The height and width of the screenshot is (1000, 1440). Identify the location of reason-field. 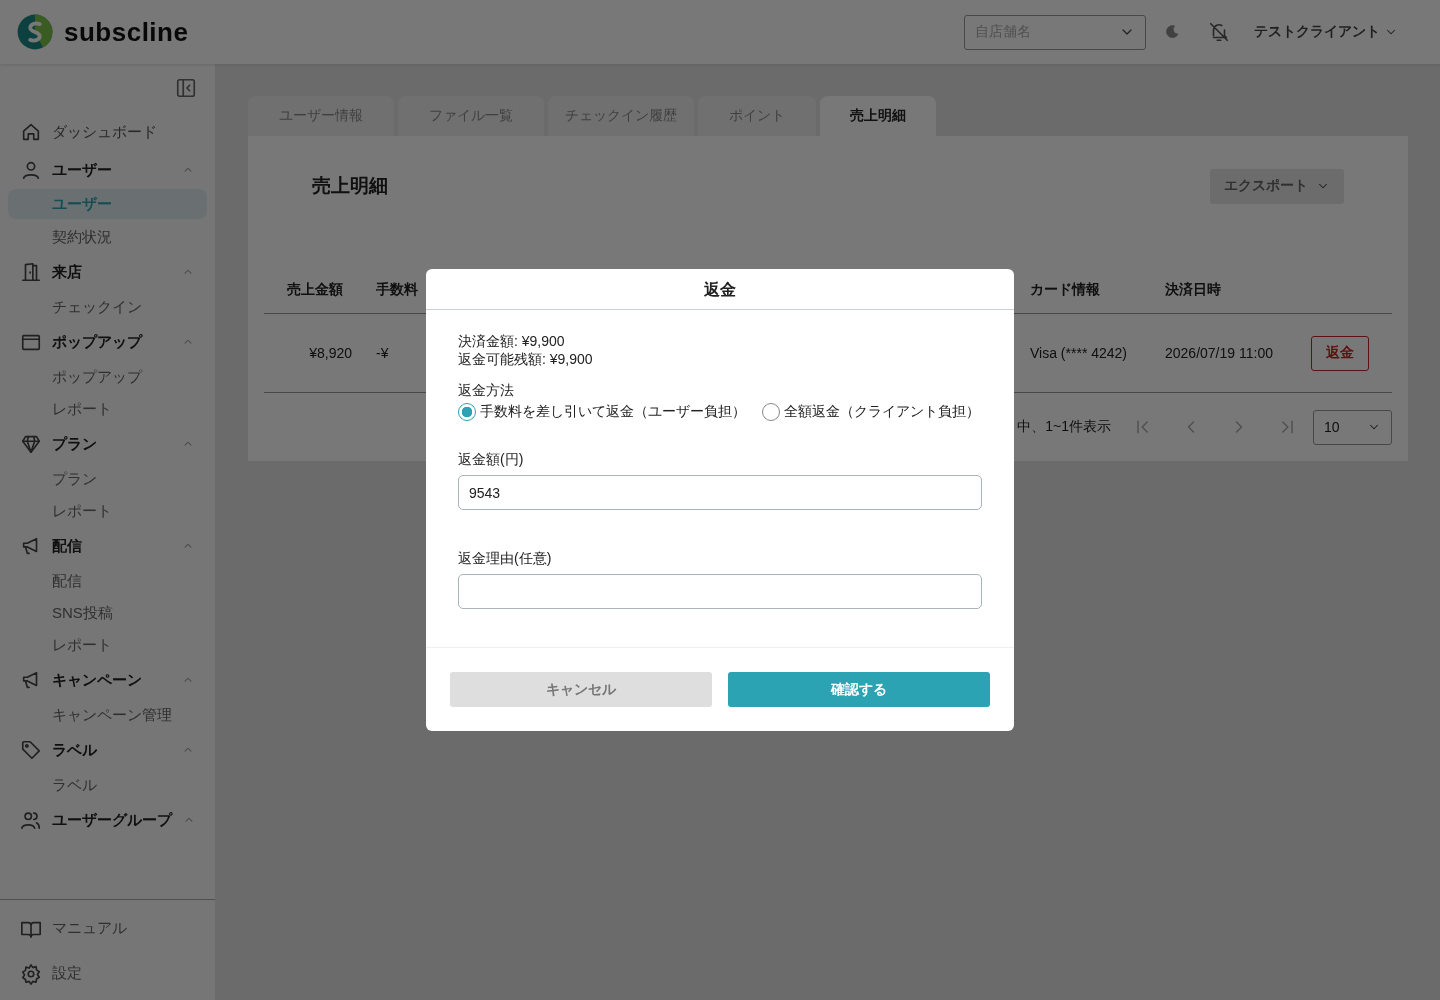
(720, 591).